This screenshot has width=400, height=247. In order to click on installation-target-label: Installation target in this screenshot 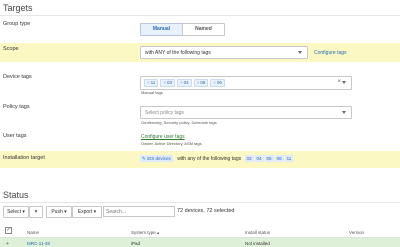, I will do `click(24, 158)`.